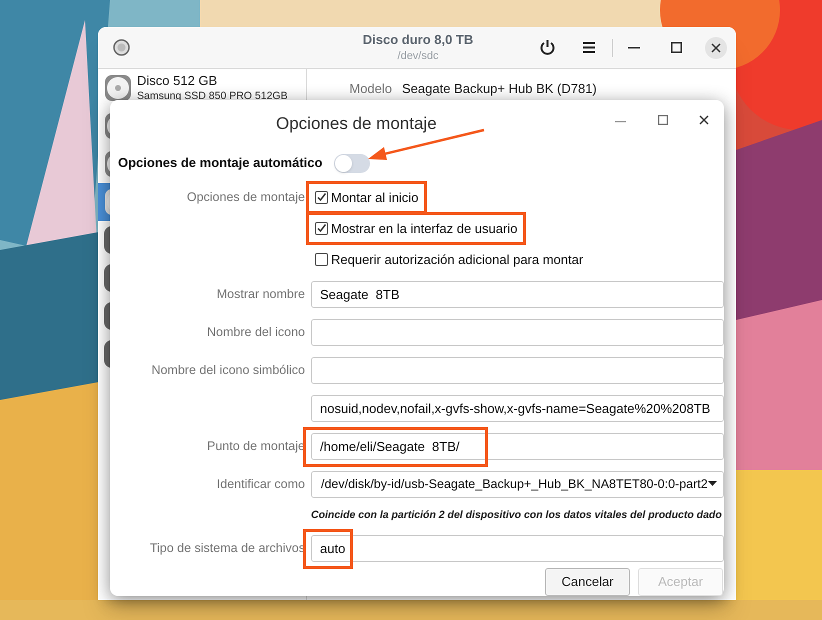 The width and height of the screenshot is (822, 620). Describe the element at coordinates (352, 163) in the screenshot. I see `toggle-switch` at that location.